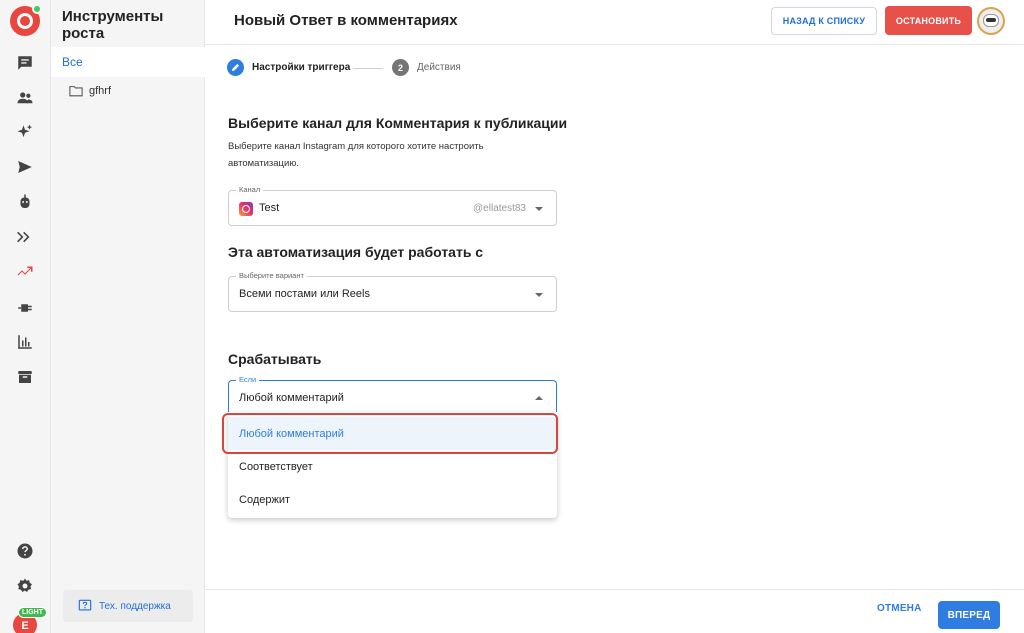 This screenshot has height=633, width=1024. I want to click on chat-icon, so click(25, 63).